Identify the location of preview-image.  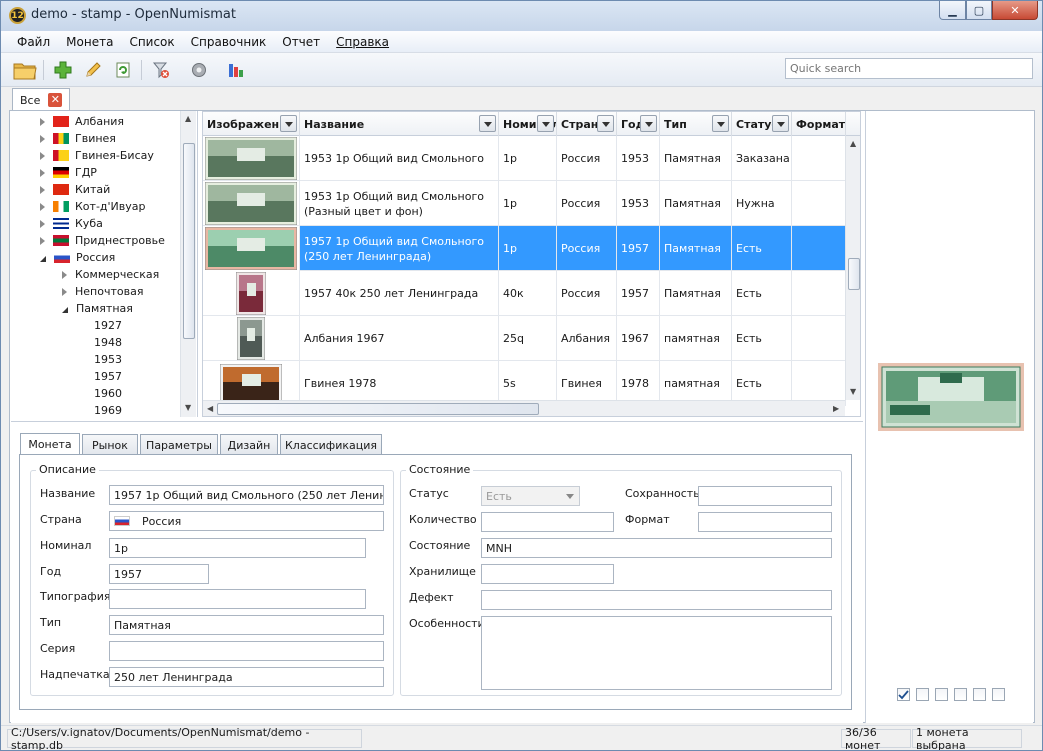
(951, 397).